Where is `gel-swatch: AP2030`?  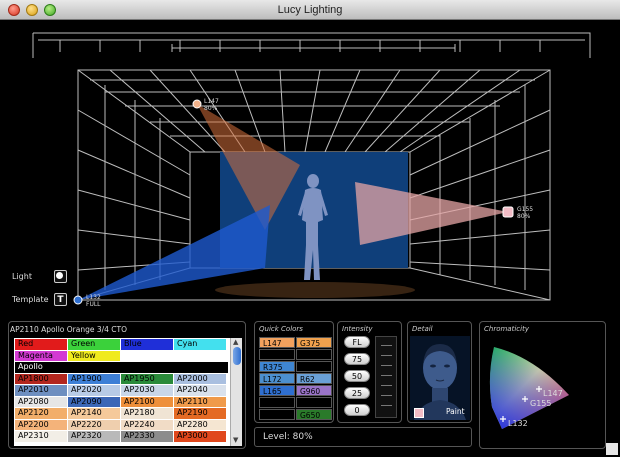 gel-swatch: AP2030 is located at coordinates (147, 390).